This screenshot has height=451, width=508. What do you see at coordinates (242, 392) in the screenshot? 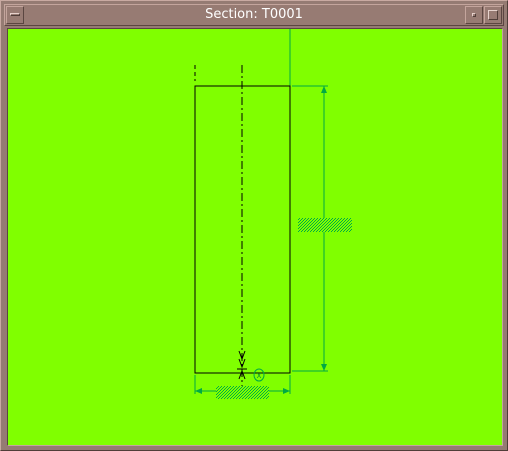
I see `width-dimension-label` at bounding box center [242, 392].